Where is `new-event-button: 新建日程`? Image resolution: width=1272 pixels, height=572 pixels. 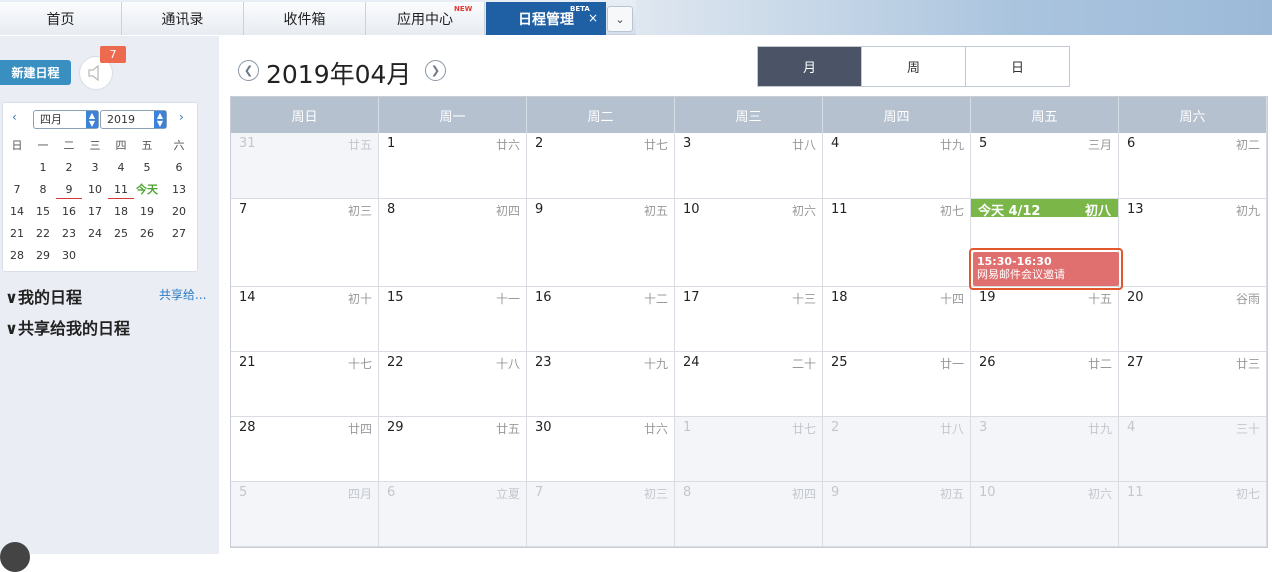
new-event-button: 新建日程 is located at coordinates (35, 72).